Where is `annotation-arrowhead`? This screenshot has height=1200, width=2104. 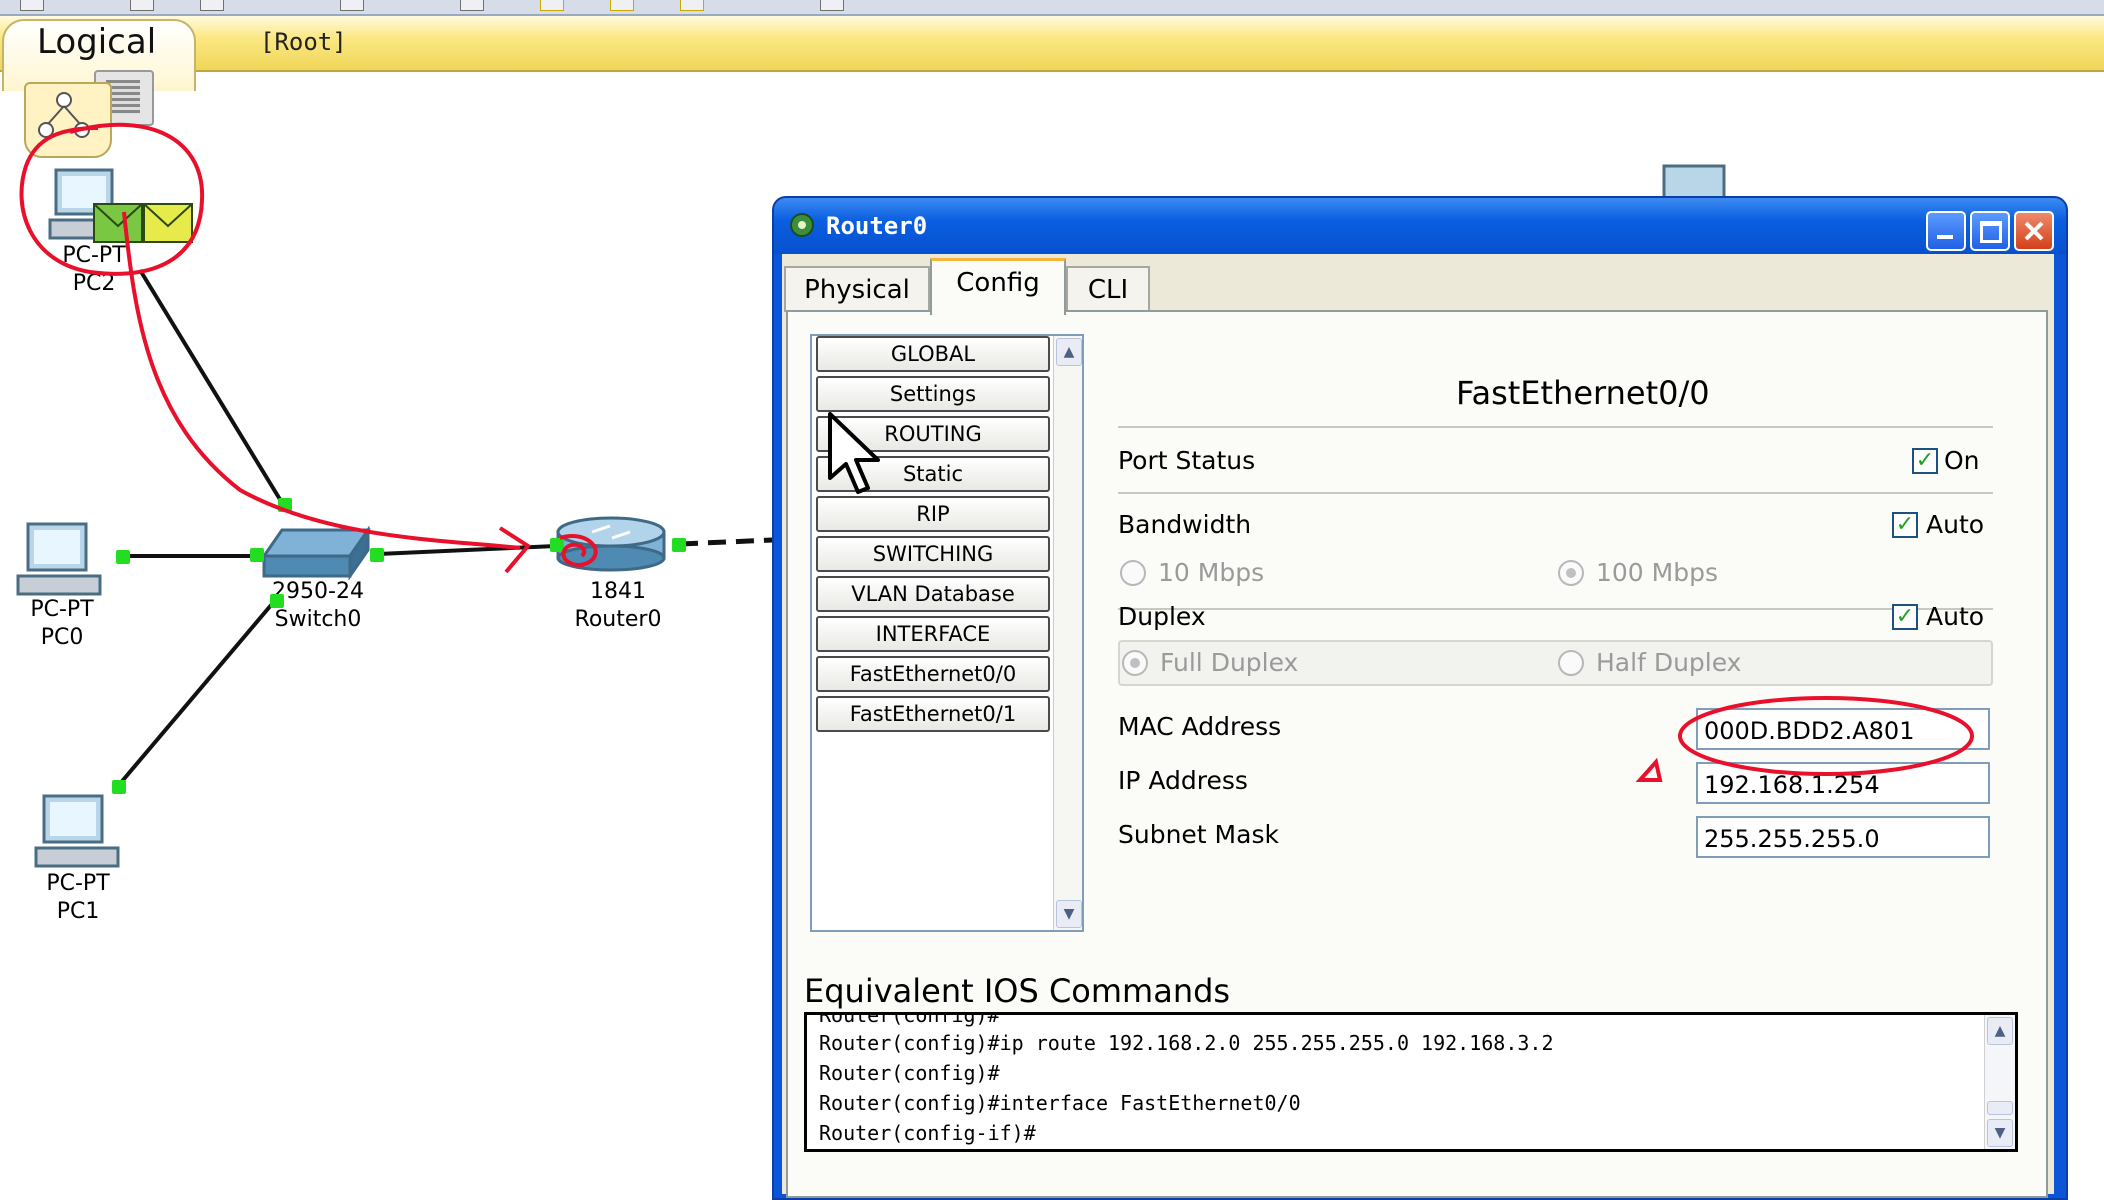 annotation-arrowhead is located at coordinates (514, 550).